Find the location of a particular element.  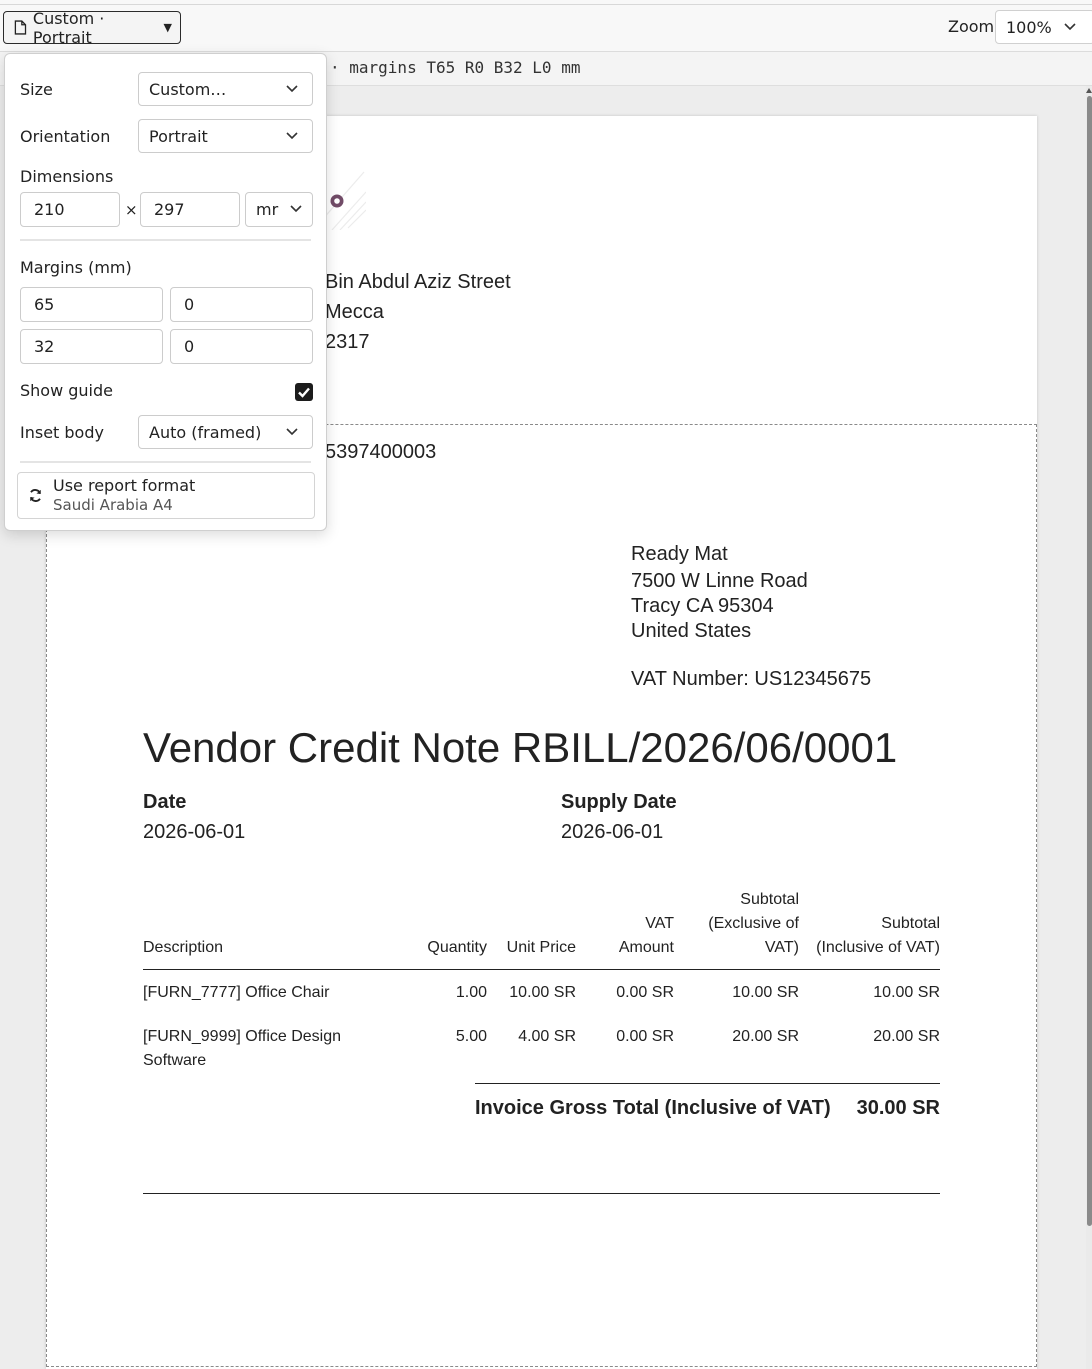

page-format-button: Custom · Portrait ▼ is located at coordinates (92, 27).